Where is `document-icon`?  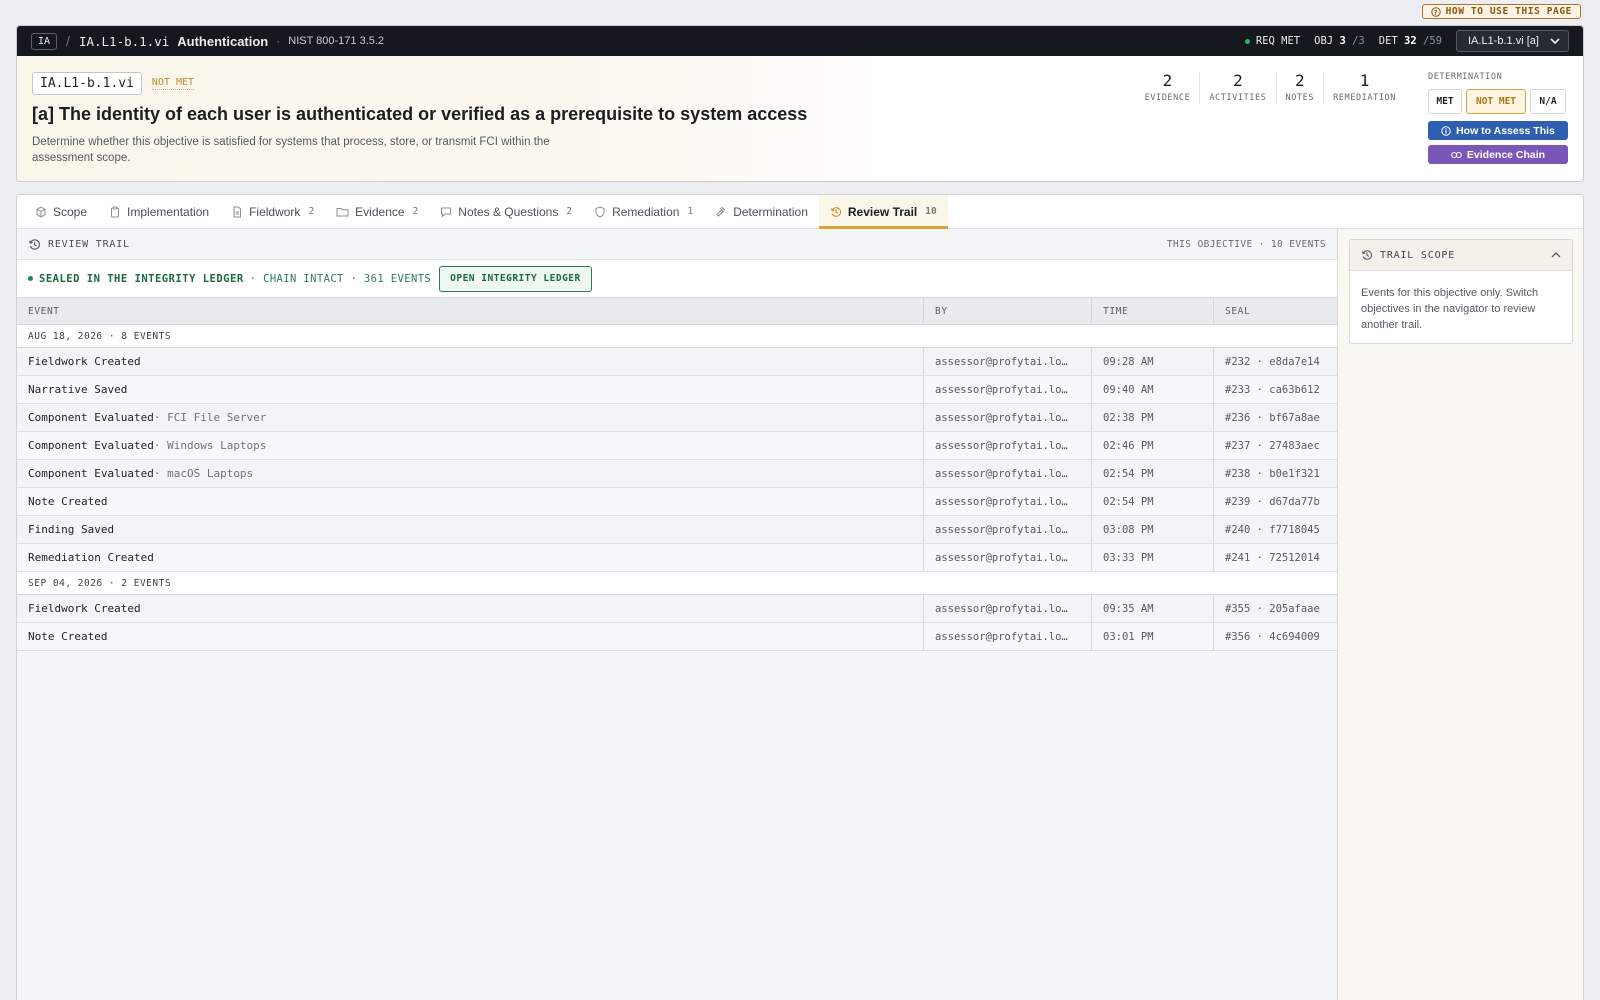
document-icon is located at coordinates (237, 211).